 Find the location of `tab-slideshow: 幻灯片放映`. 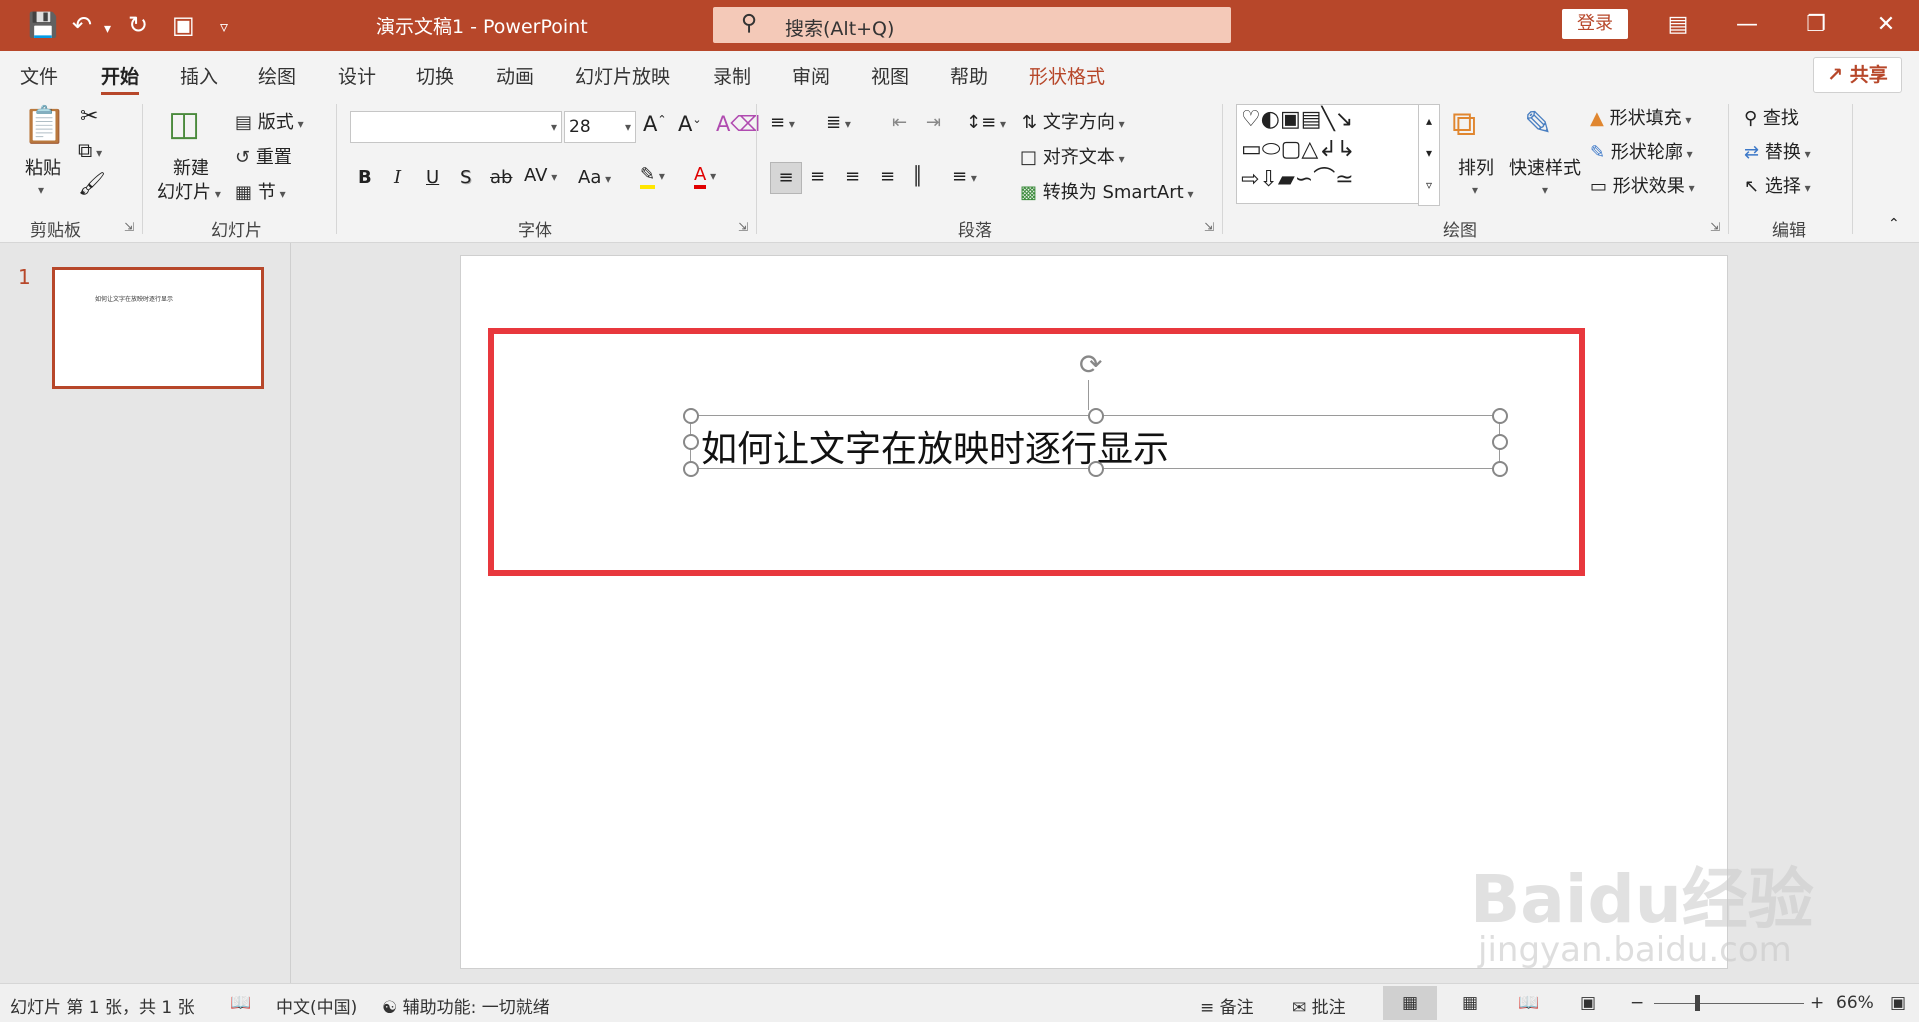

tab-slideshow: 幻灯片放映 is located at coordinates (622, 75).